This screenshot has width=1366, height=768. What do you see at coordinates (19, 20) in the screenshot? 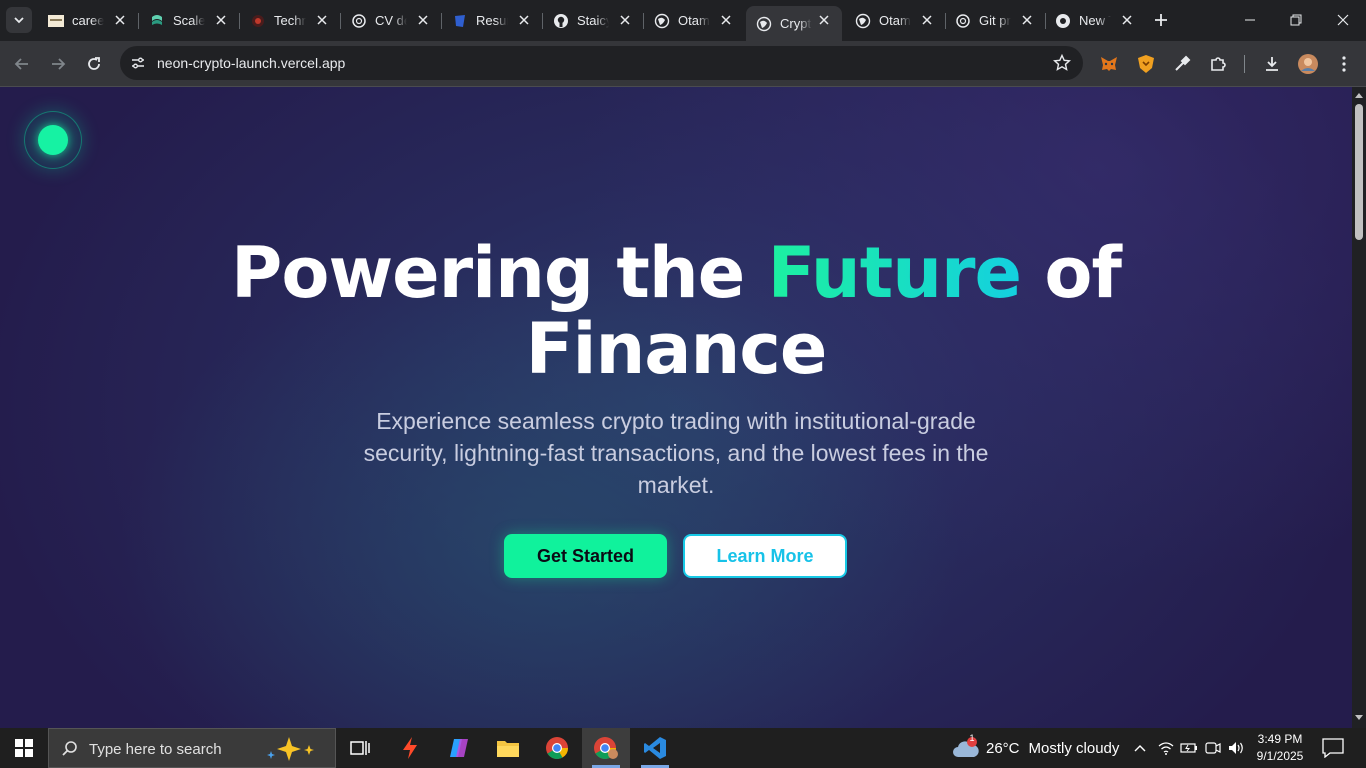
I see `tab-search-button` at bounding box center [19, 20].